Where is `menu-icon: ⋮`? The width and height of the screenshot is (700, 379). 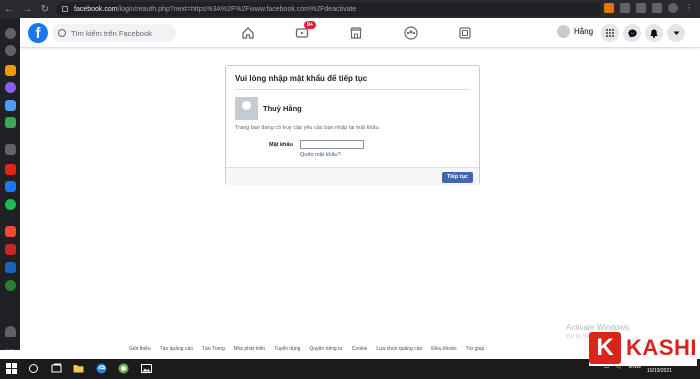 menu-icon: ⋮ is located at coordinates (689, 8).